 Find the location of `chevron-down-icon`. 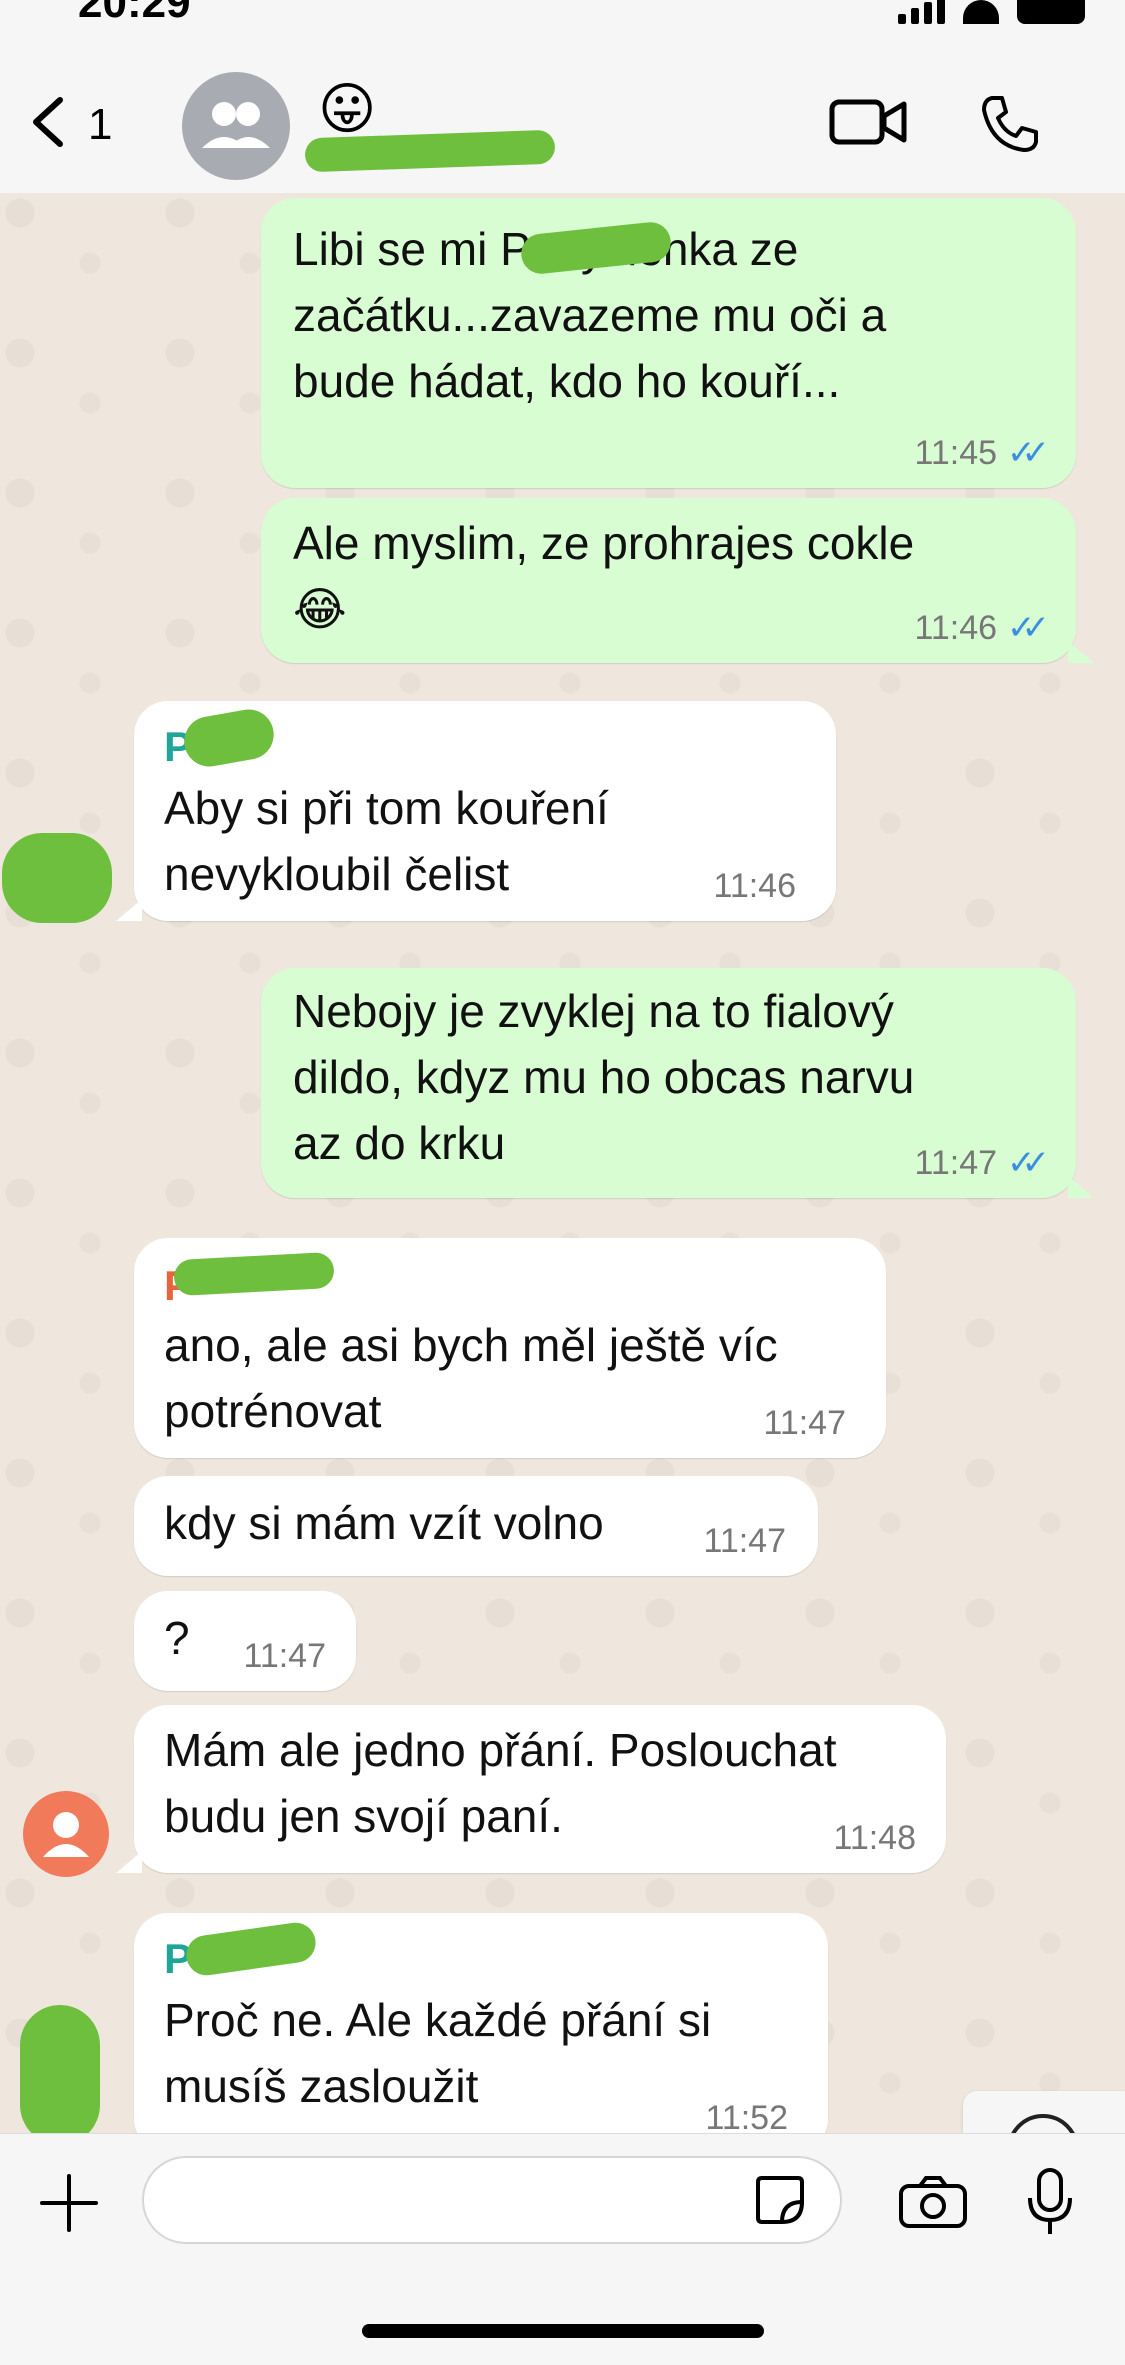

chevron-down-icon is located at coordinates (1043, 2123).